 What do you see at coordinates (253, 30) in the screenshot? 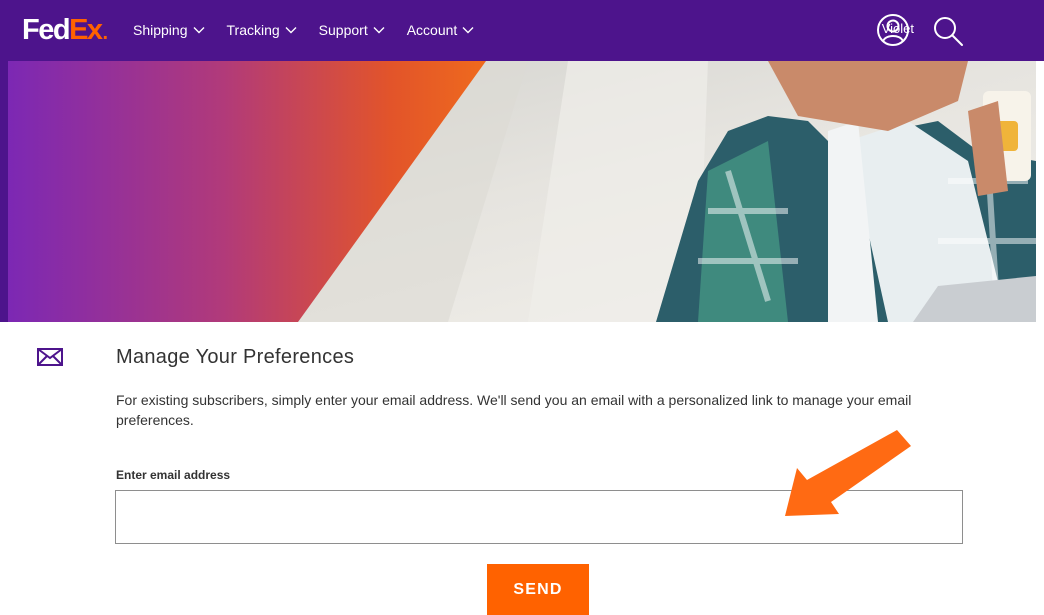
I see `nav-tracking-label: Tracking` at bounding box center [253, 30].